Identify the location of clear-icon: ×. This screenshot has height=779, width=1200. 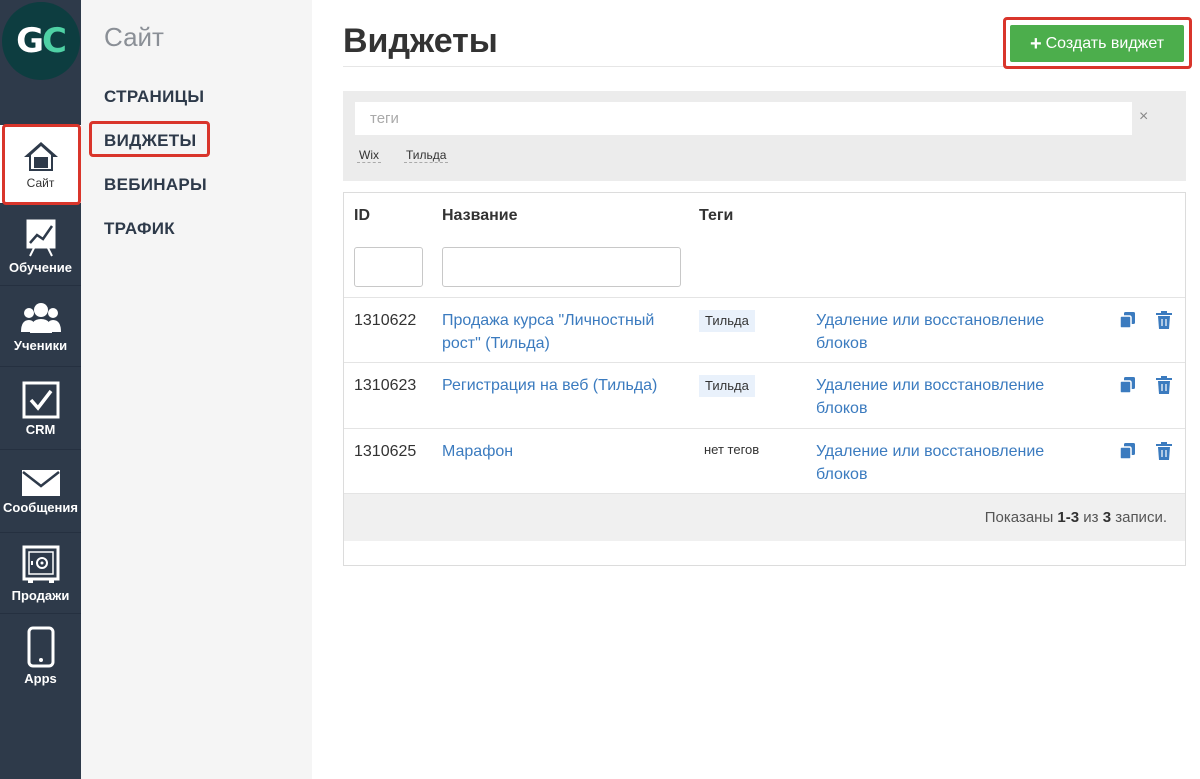
(1143, 117).